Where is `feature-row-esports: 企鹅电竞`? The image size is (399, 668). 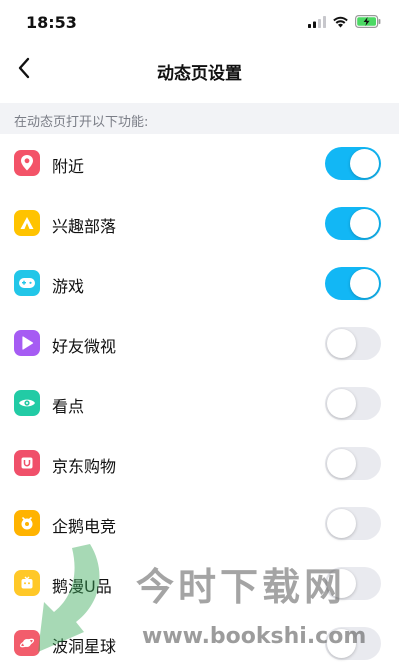
feature-row-esports: 企鹅电竞 is located at coordinates (199, 524).